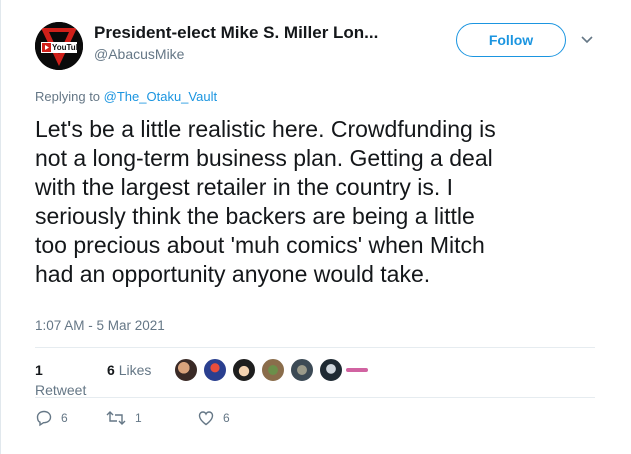  Describe the element at coordinates (226, 418) in the screenshot. I see `like-count: 6` at that location.